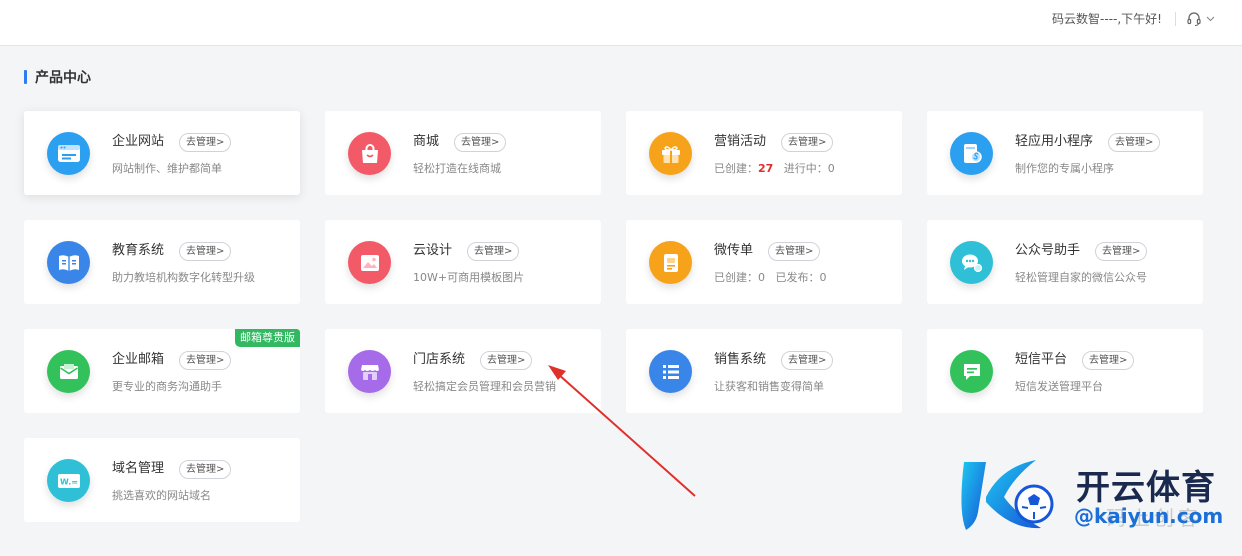 The image size is (1242, 556). I want to click on product-card-mini-program: 轻应用小程序 去管理> 制作您的专属小程序, so click(1065, 153).